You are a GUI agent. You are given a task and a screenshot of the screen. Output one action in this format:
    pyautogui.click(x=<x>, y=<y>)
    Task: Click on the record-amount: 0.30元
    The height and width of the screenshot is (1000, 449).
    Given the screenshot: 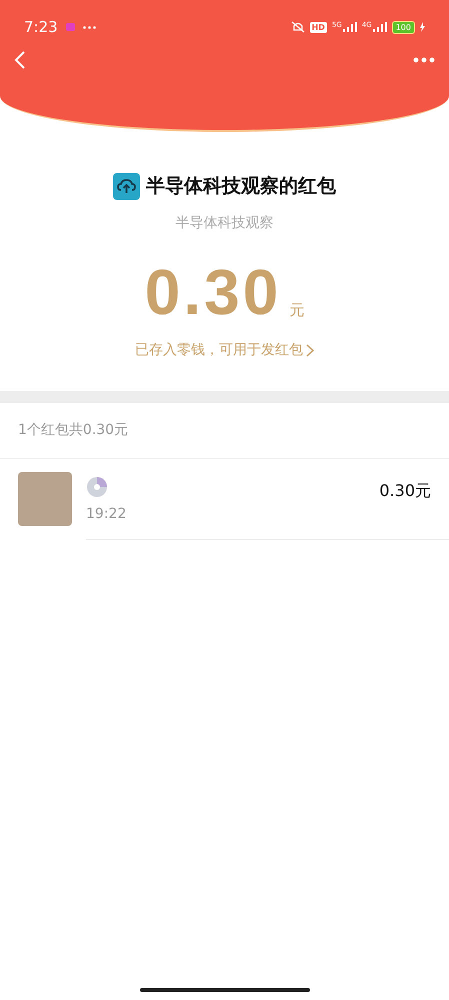 What is the action you would take?
    pyautogui.click(x=405, y=491)
    